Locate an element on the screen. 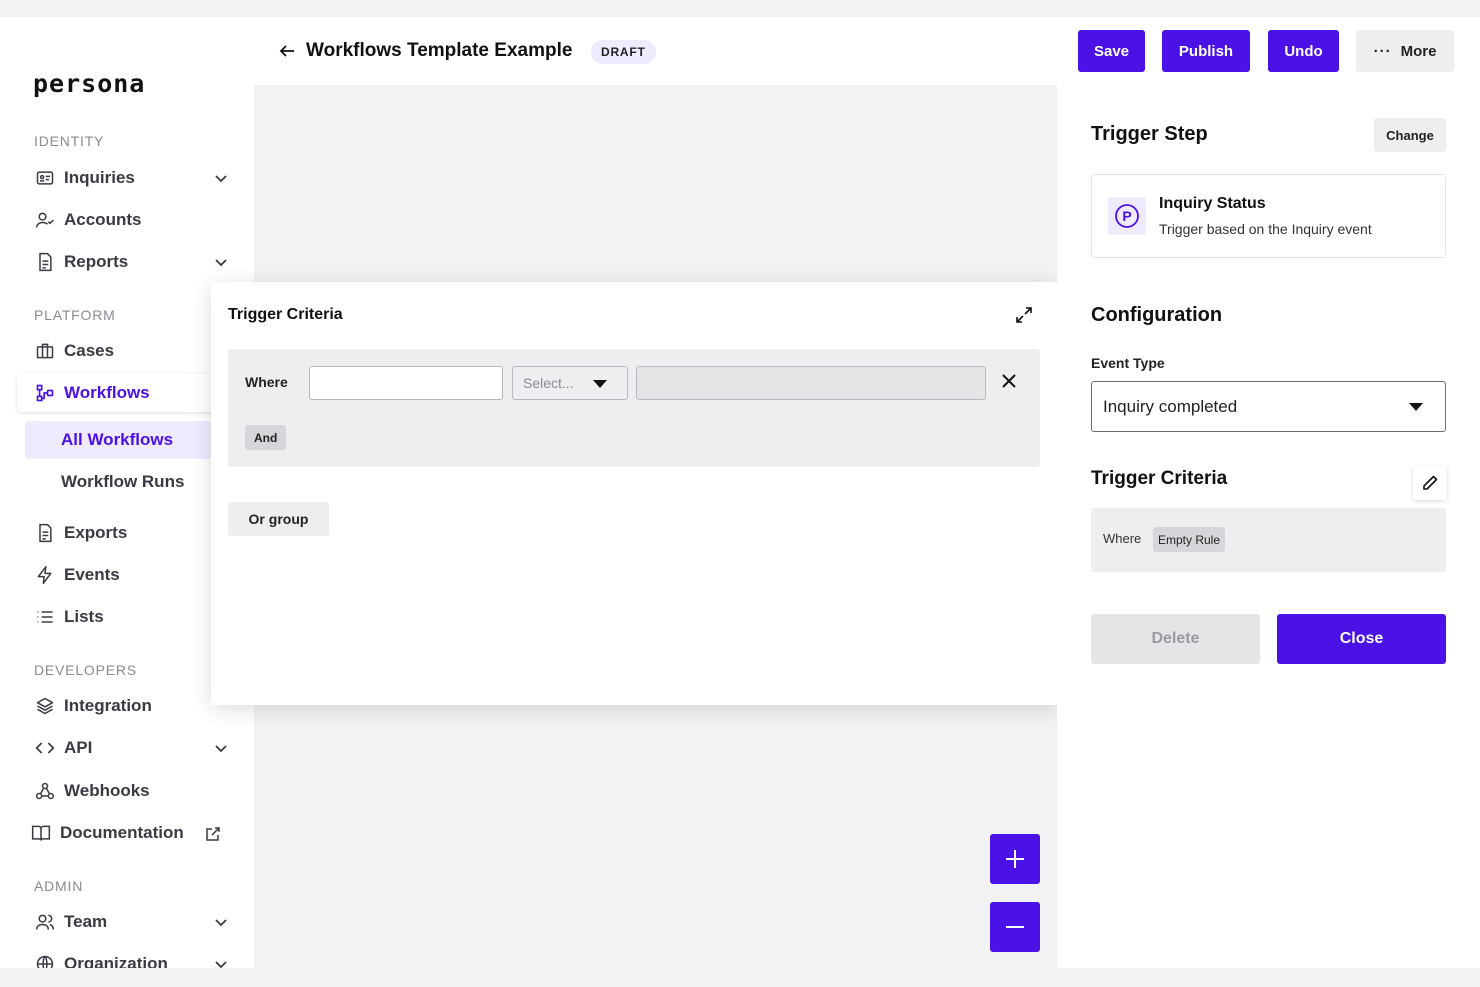  edit-criteria-button is located at coordinates (1430, 483).